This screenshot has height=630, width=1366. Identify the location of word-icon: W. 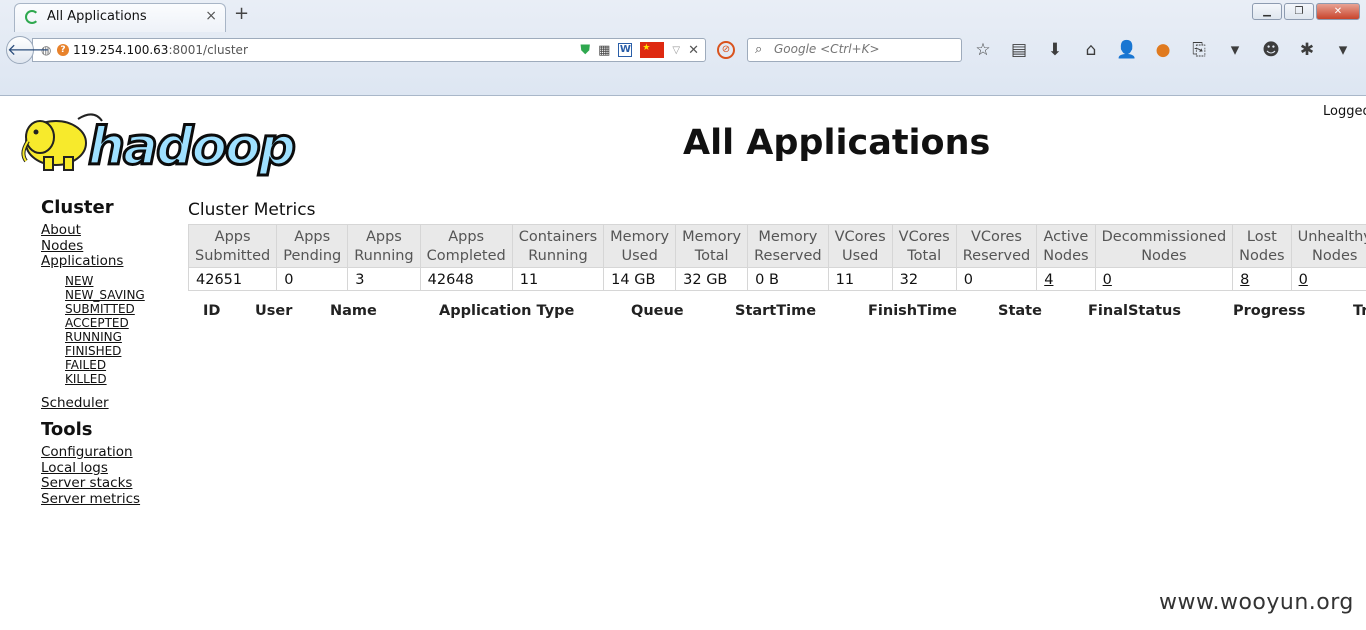
(625, 50).